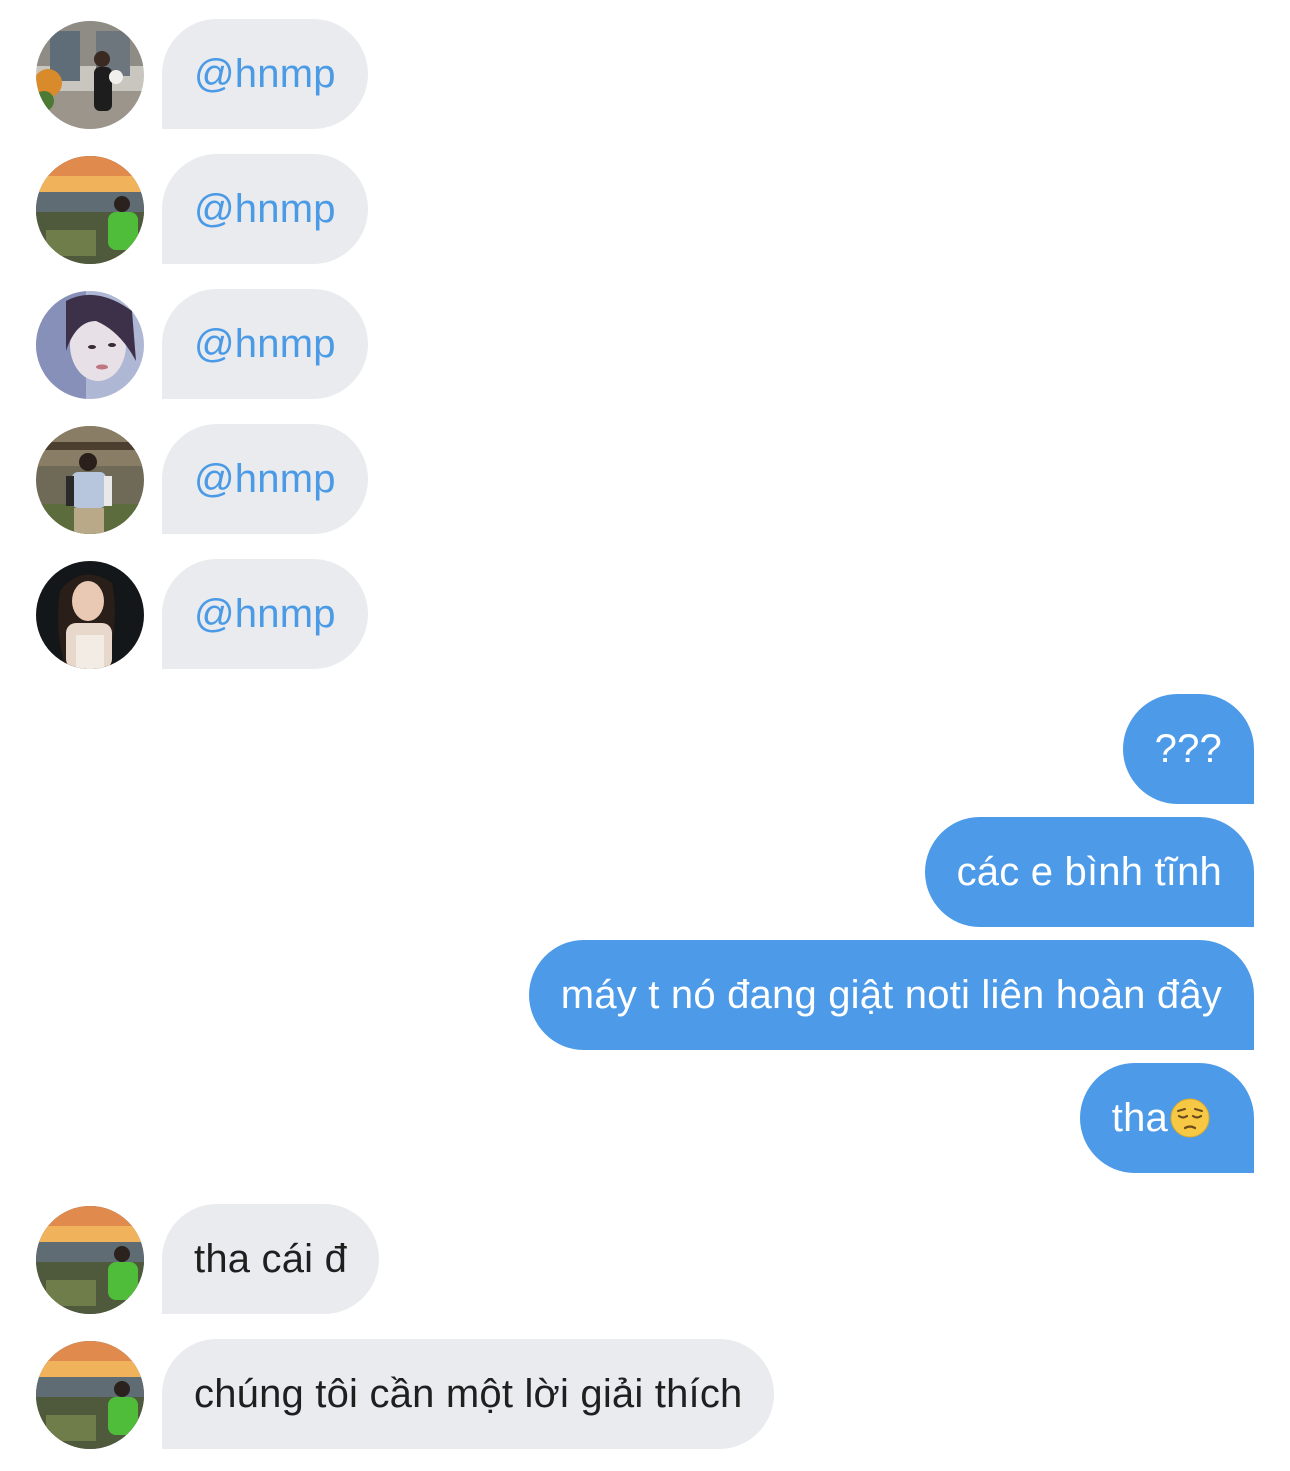 This screenshot has height=1471, width=1290. What do you see at coordinates (1089, 872) in the screenshot?
I see `message-bubble-outgoing: các e bình tĩnh` at bounding box center [1089, 872].